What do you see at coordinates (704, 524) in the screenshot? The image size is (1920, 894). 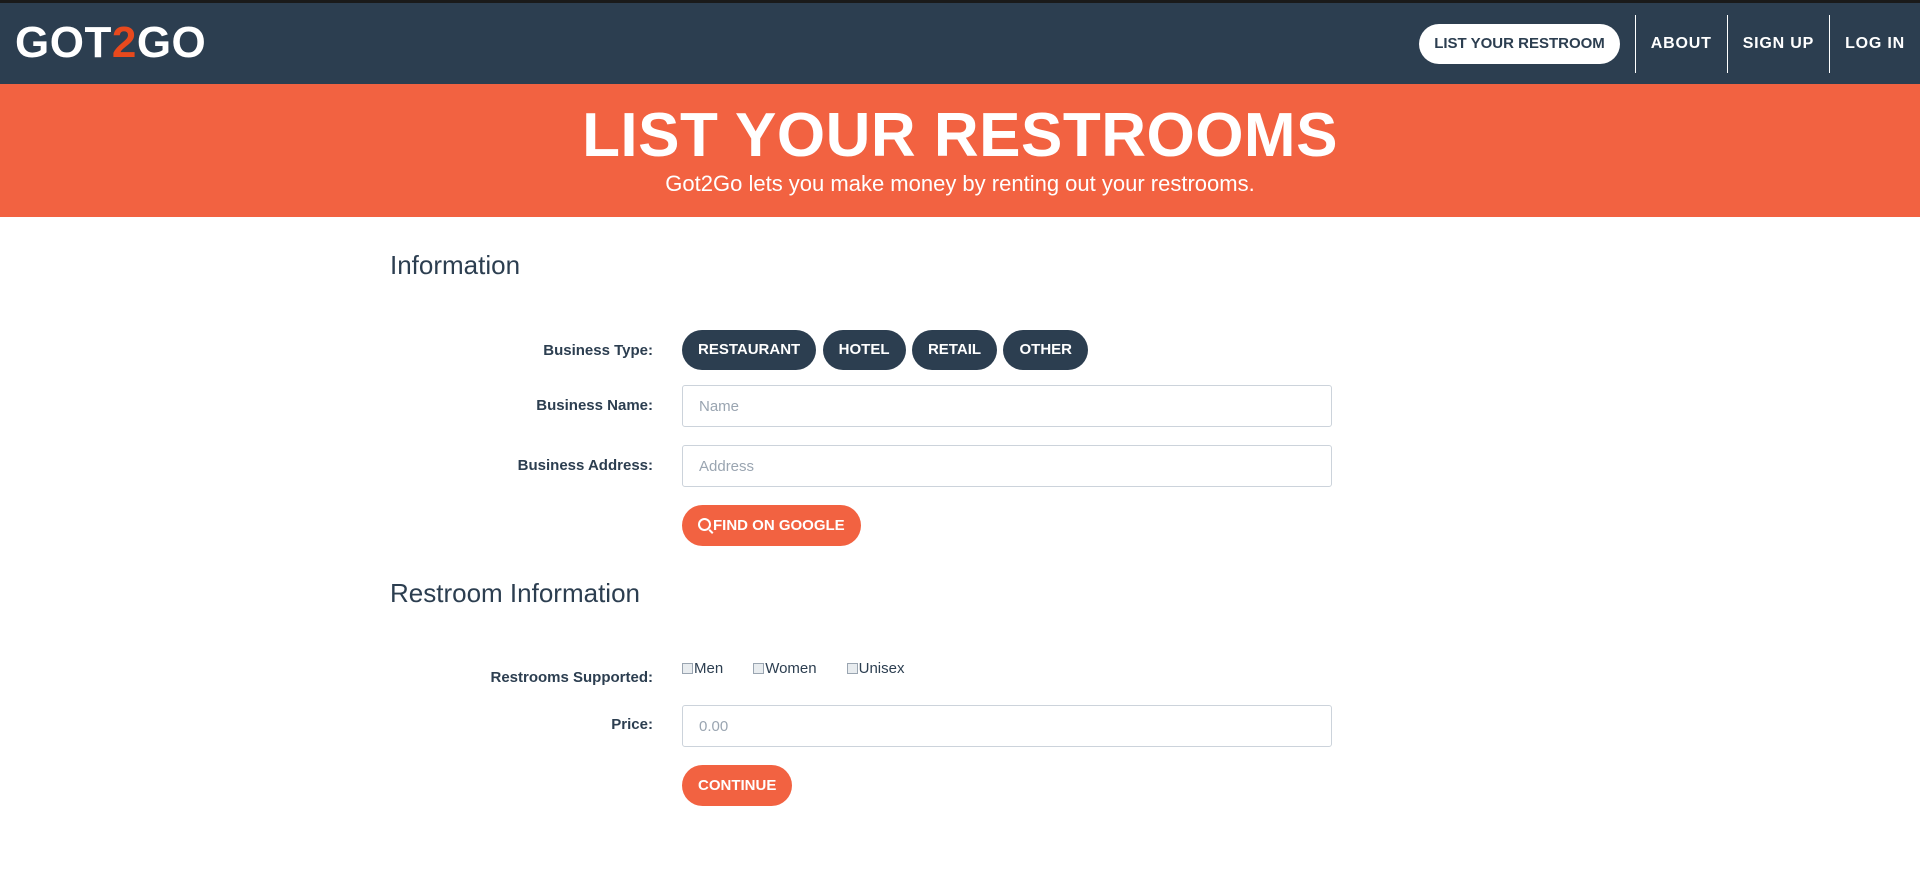 I see `search-icon` at bounding box center [704, 524].